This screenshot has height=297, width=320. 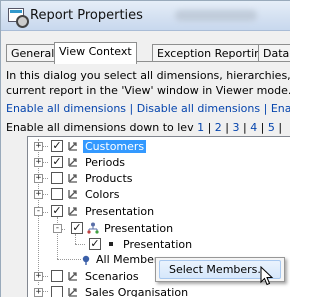 What do you see at coordinates (145, 16) in the screenshot?
I see `title-bar: Report Properties` at bounding box center [145, 16].